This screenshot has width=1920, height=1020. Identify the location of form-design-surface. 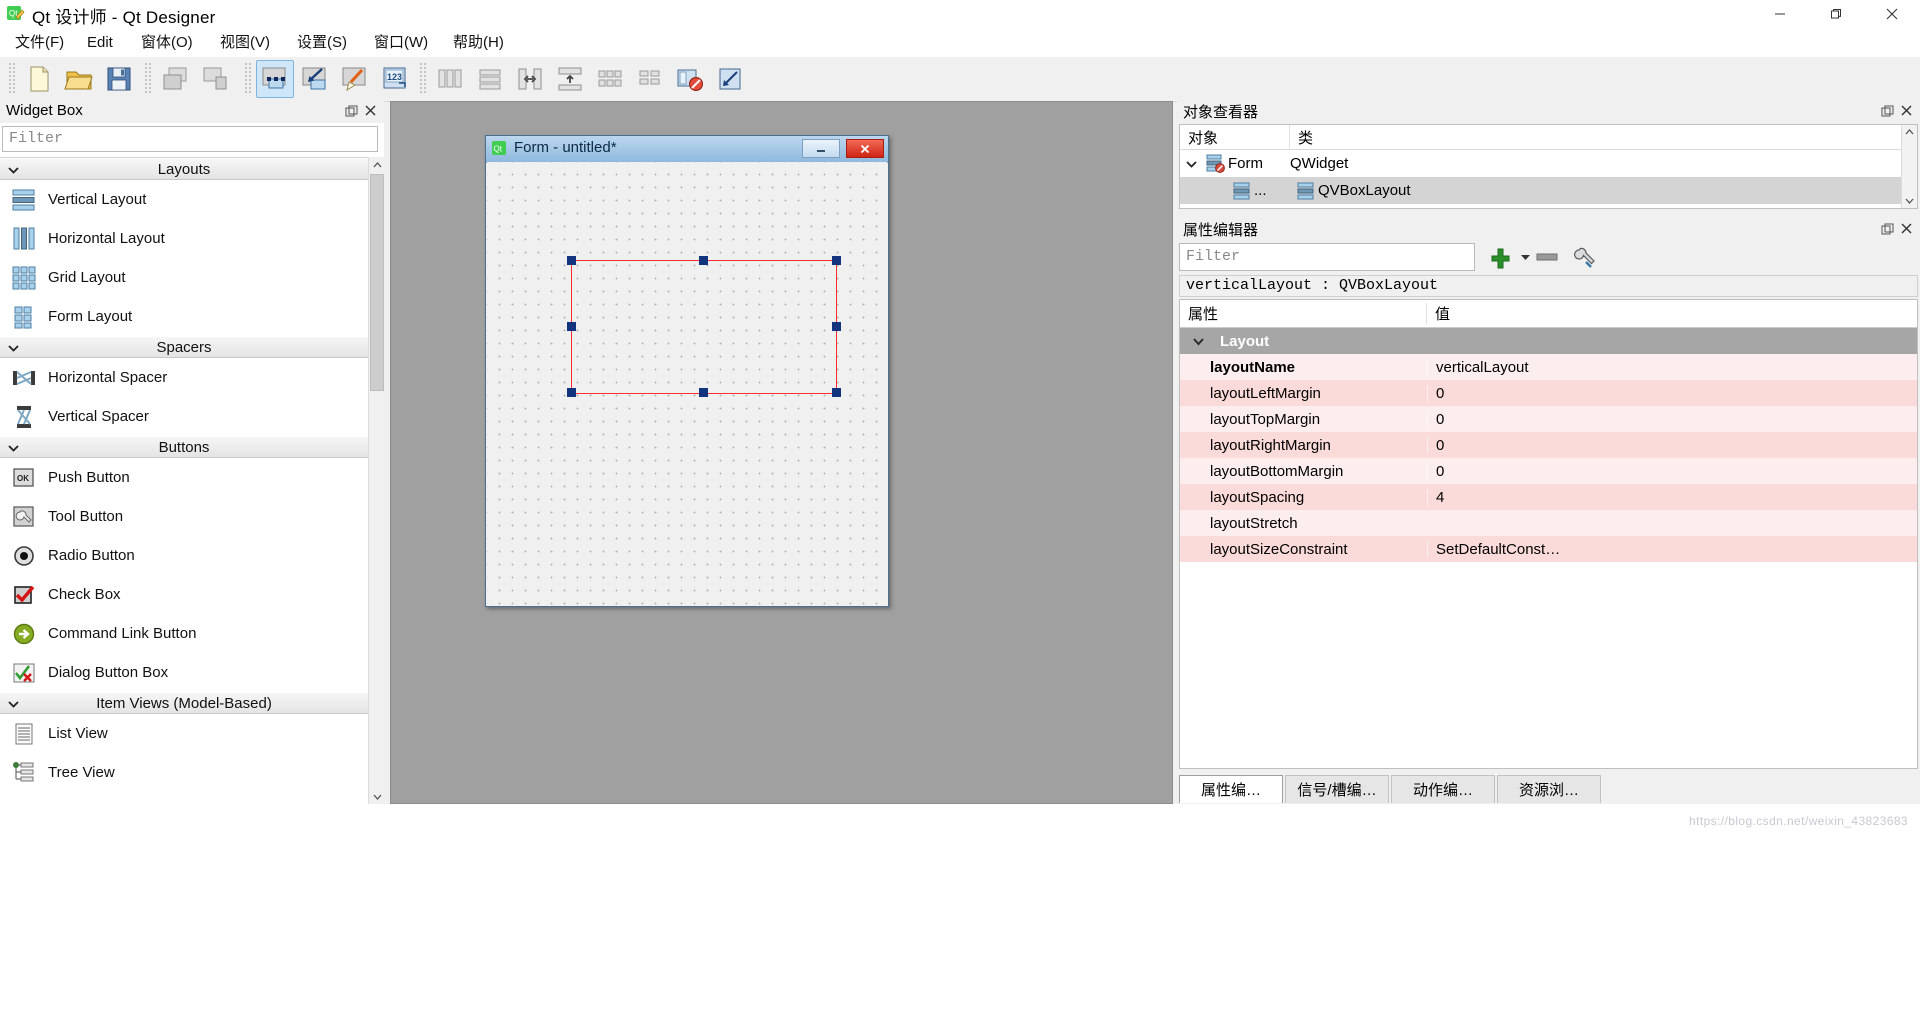
(687, 383).